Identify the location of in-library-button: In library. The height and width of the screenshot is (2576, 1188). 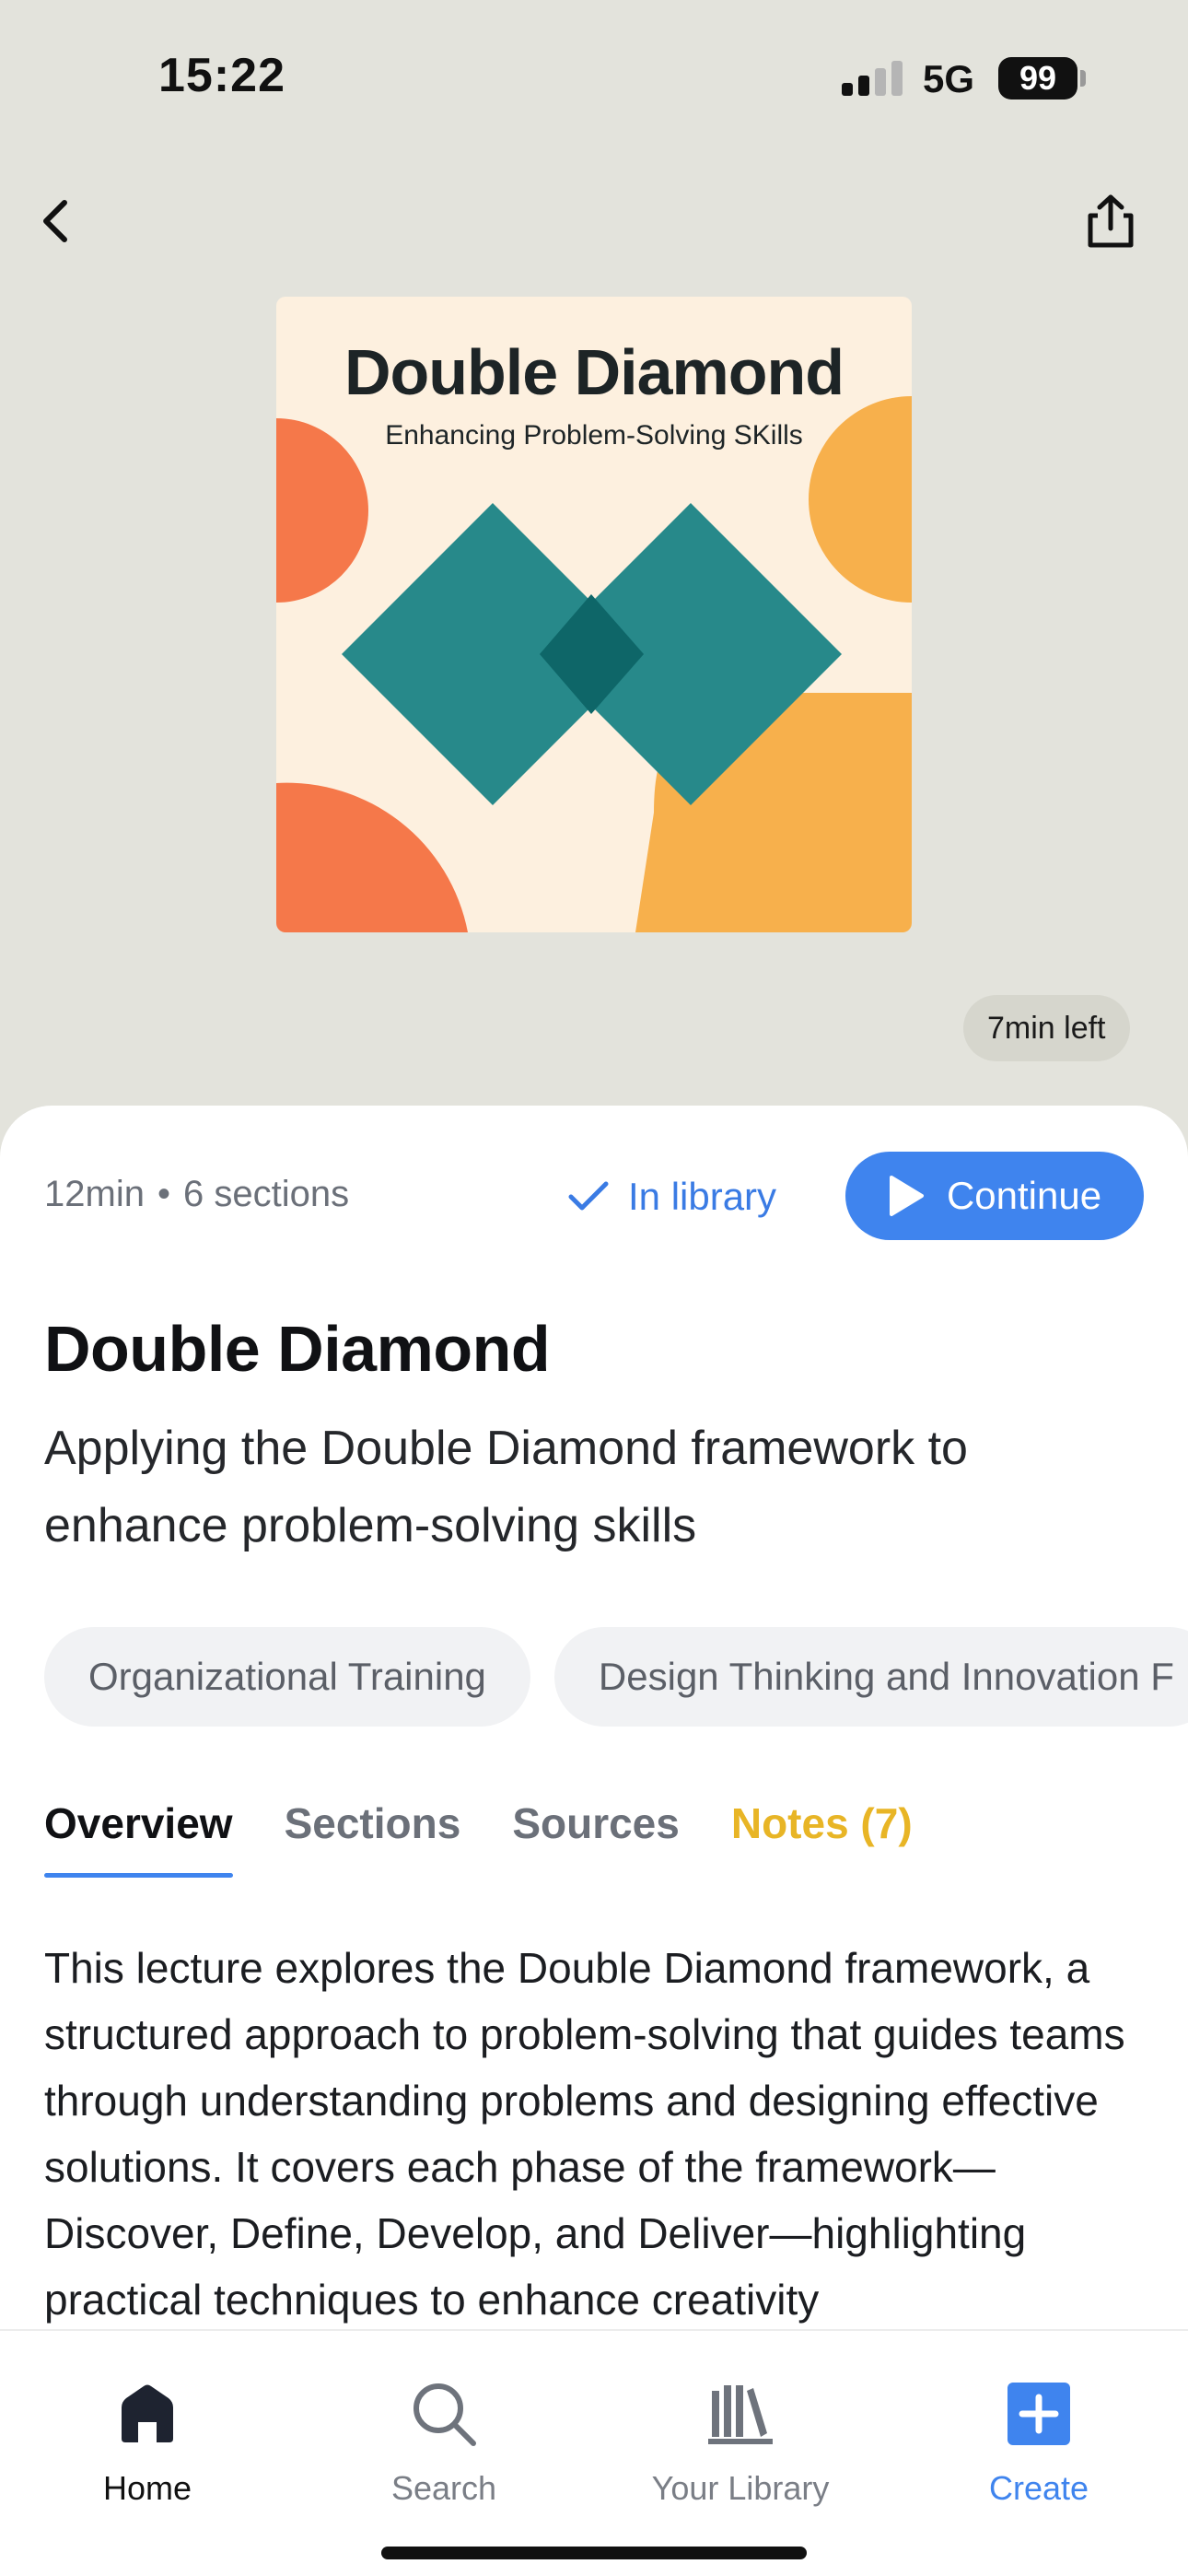
(671, 1197).